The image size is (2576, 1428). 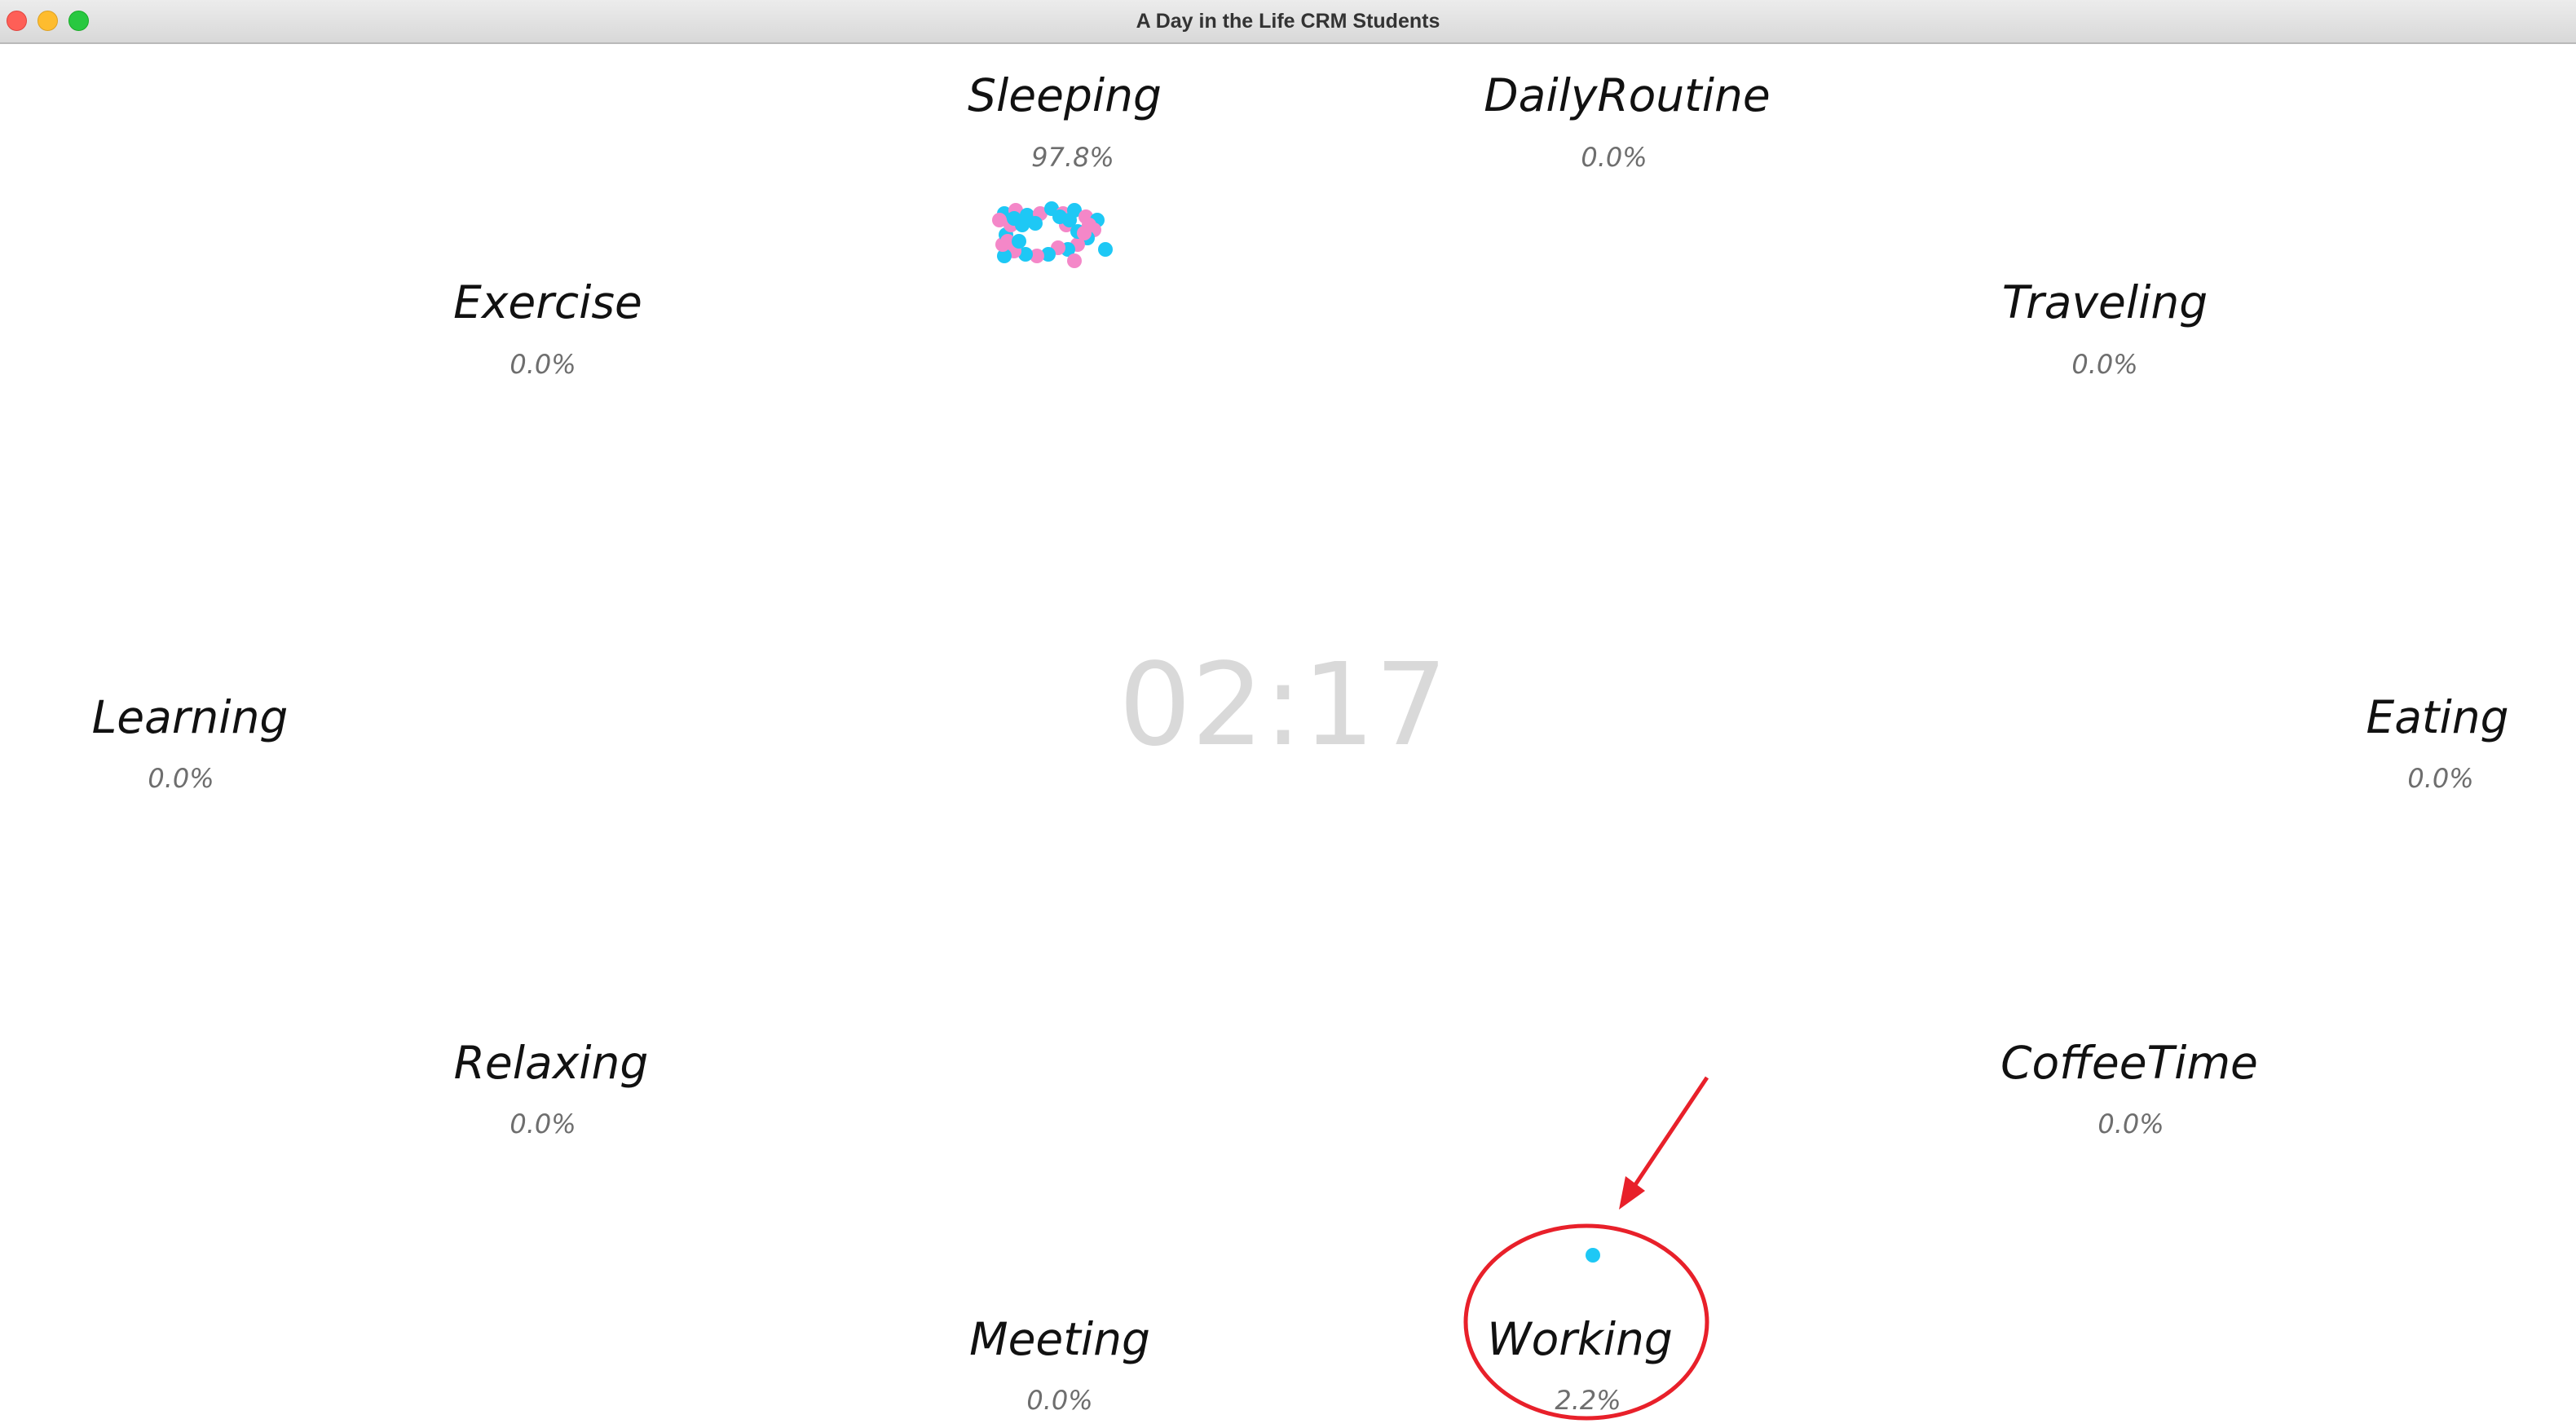 What do you see at coordinates (1627, 95) in the screenshot?
I see `activity-label-daily-routine: DailyRoutine` at bounding box center [1627, 95].